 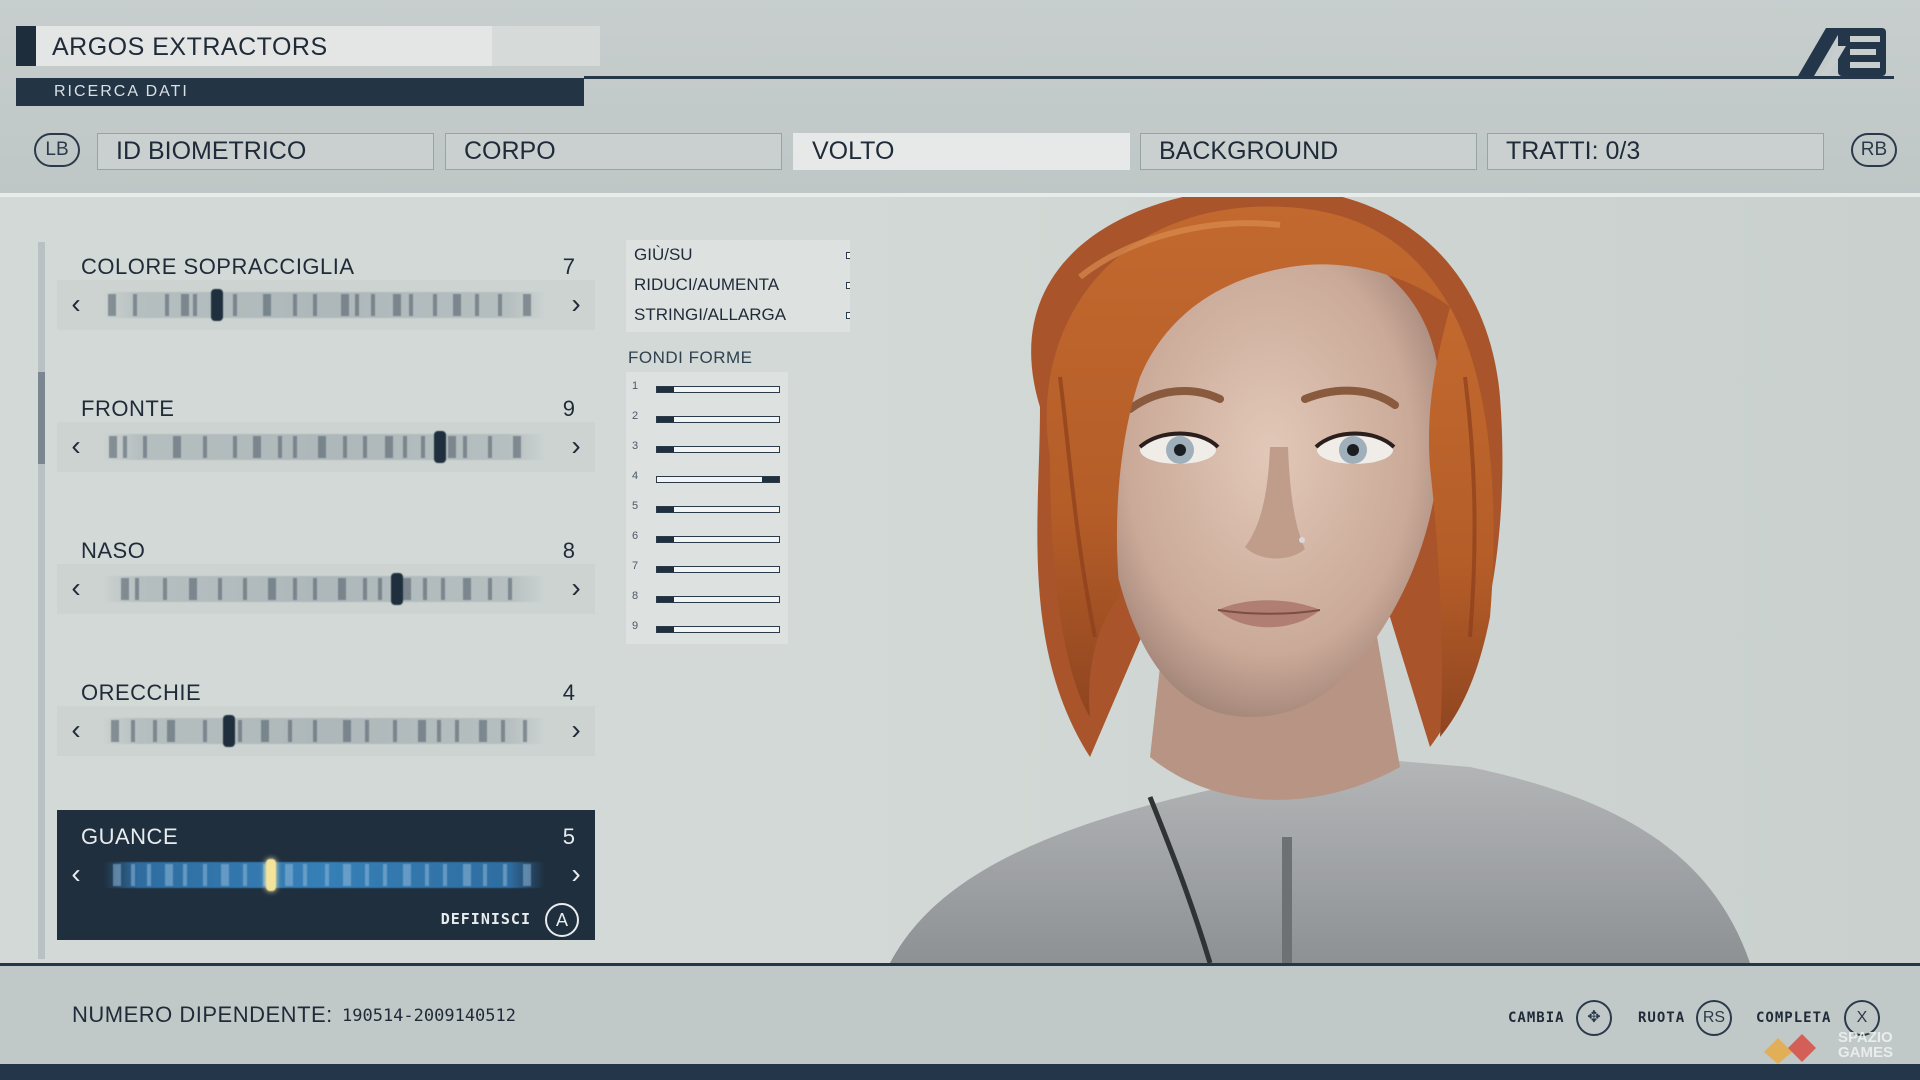 What do you see at coordinates (1714, 1018) in the screenshot?
I see `rs-button-icon: RS` at bounding box center [1714, 1018].